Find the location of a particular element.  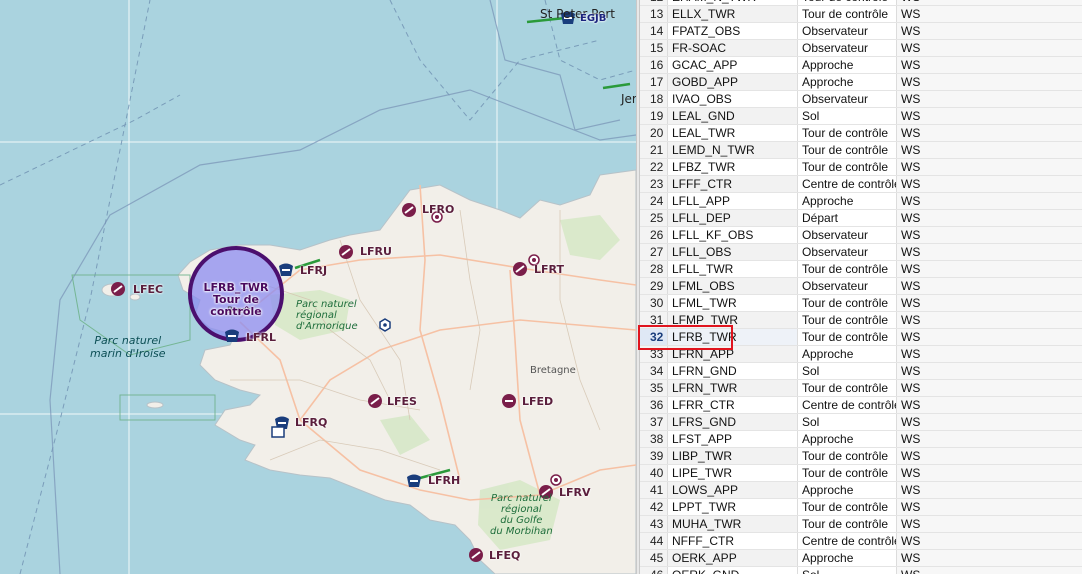

row-number: 37 is located at coordinates (654, 422).